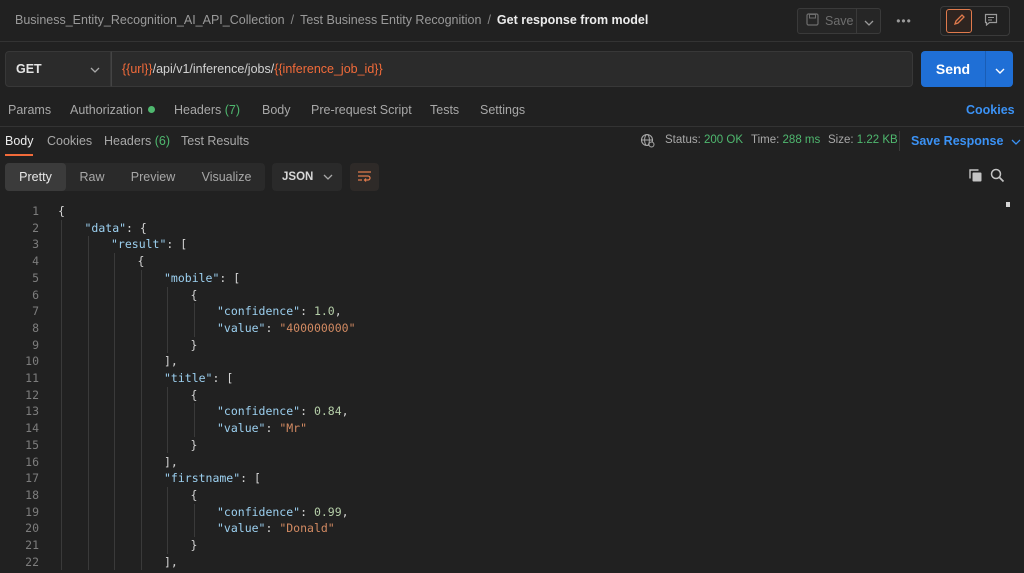 The image size is (1024, 573). Describe the element at coordinates (215, 141) in the screenshot. I see `response-tab-test-results: Test Results` at that location.